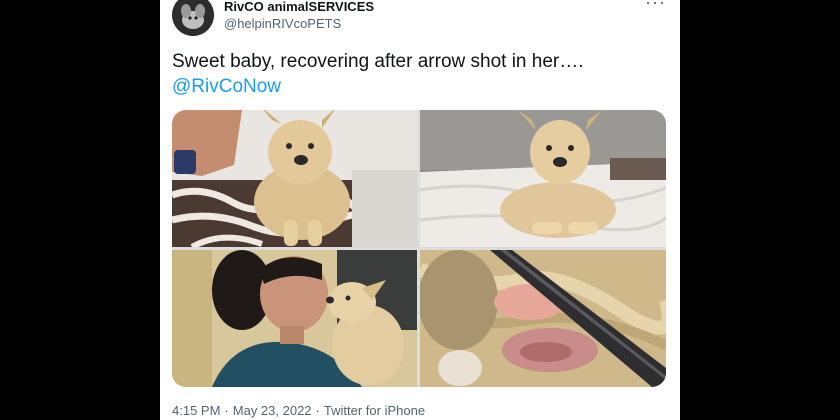  I want to click on avatar, so click(193, 18).